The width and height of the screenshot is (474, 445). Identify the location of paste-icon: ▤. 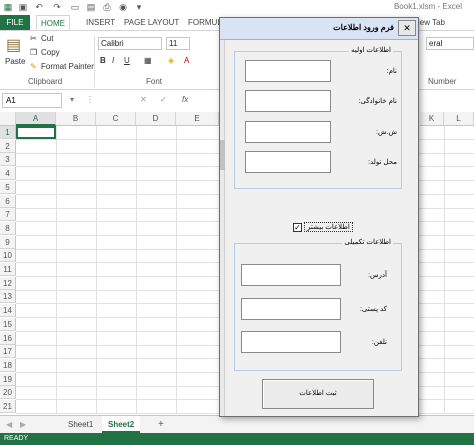
(13, 45).